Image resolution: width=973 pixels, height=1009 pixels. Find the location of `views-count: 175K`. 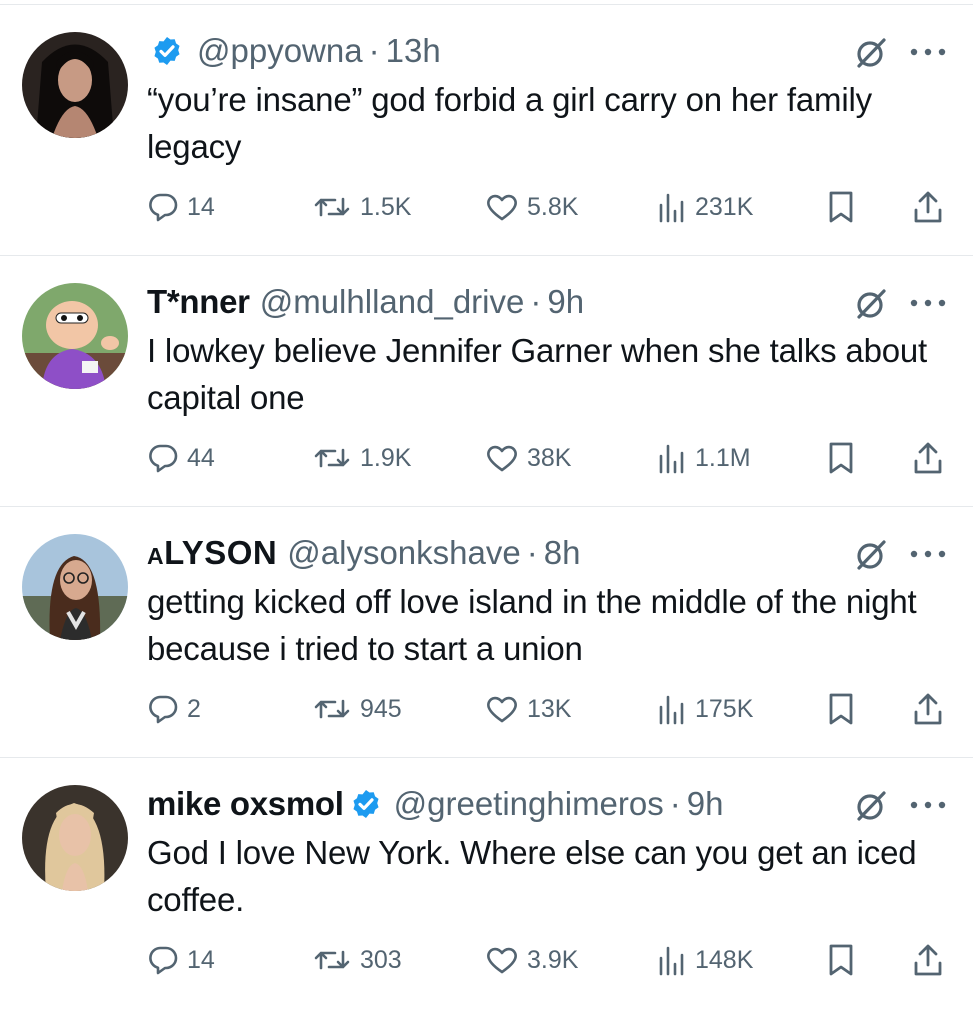

views-count: 175K is located at coordinates (724, 708).